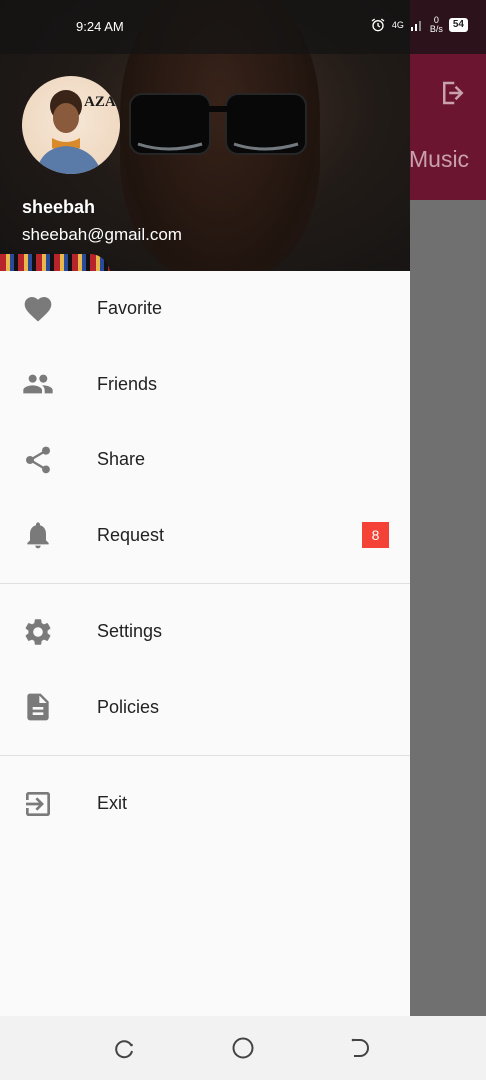  I want to click on request-count-badge: 8, so click(375, 535).